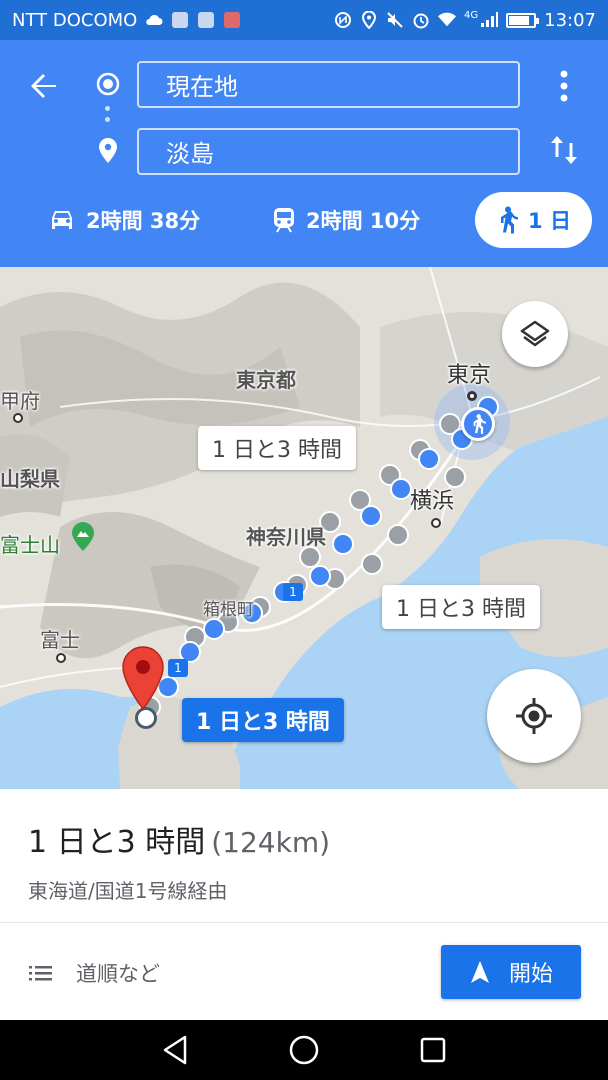  Describe the element at coordinates (75, 20) in the screenshot. I see `carrier-name: NTT DOCOMO` at that location.